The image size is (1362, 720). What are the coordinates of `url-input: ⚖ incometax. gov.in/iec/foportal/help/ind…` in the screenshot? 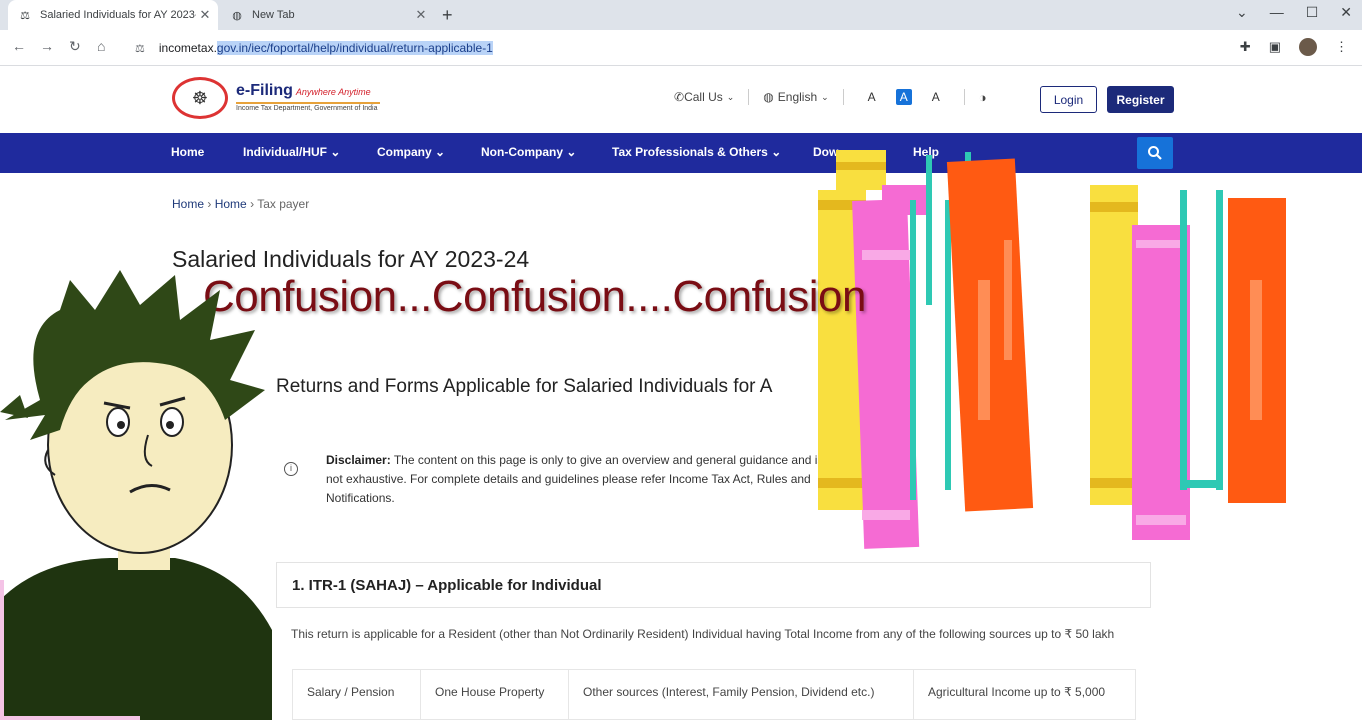 It's located at (680, 48).